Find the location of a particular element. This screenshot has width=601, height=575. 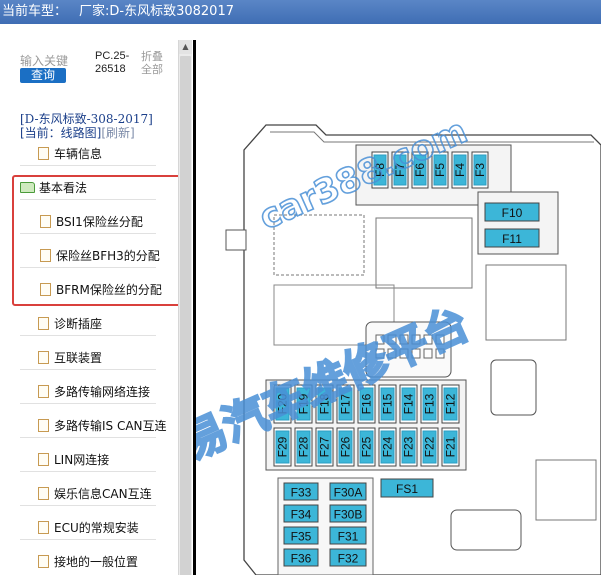

tree-item-is-can: 多路传输IS CAN互连 is located at coordinates (108, 426).